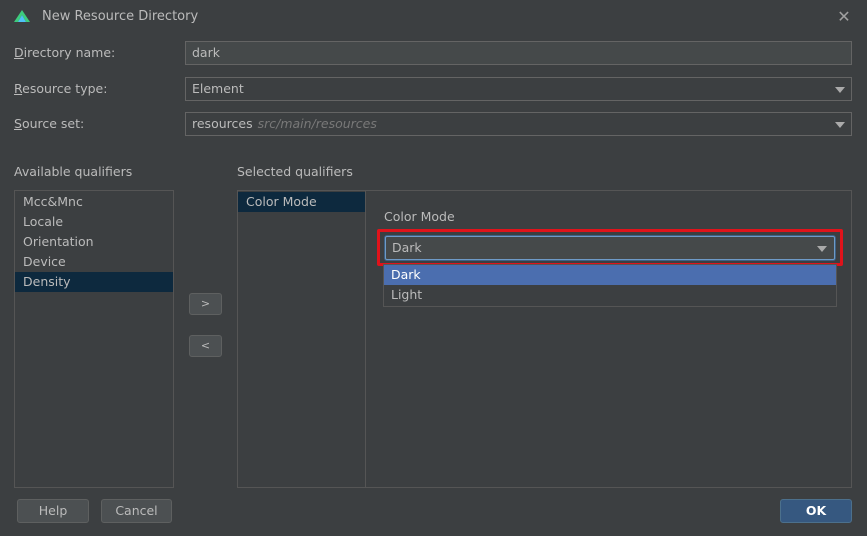  What do you see at coordinates (433, 17) in the screenshot?
I see `title-bar: New Resource Directory ✕` at bounding box center [433, 17].